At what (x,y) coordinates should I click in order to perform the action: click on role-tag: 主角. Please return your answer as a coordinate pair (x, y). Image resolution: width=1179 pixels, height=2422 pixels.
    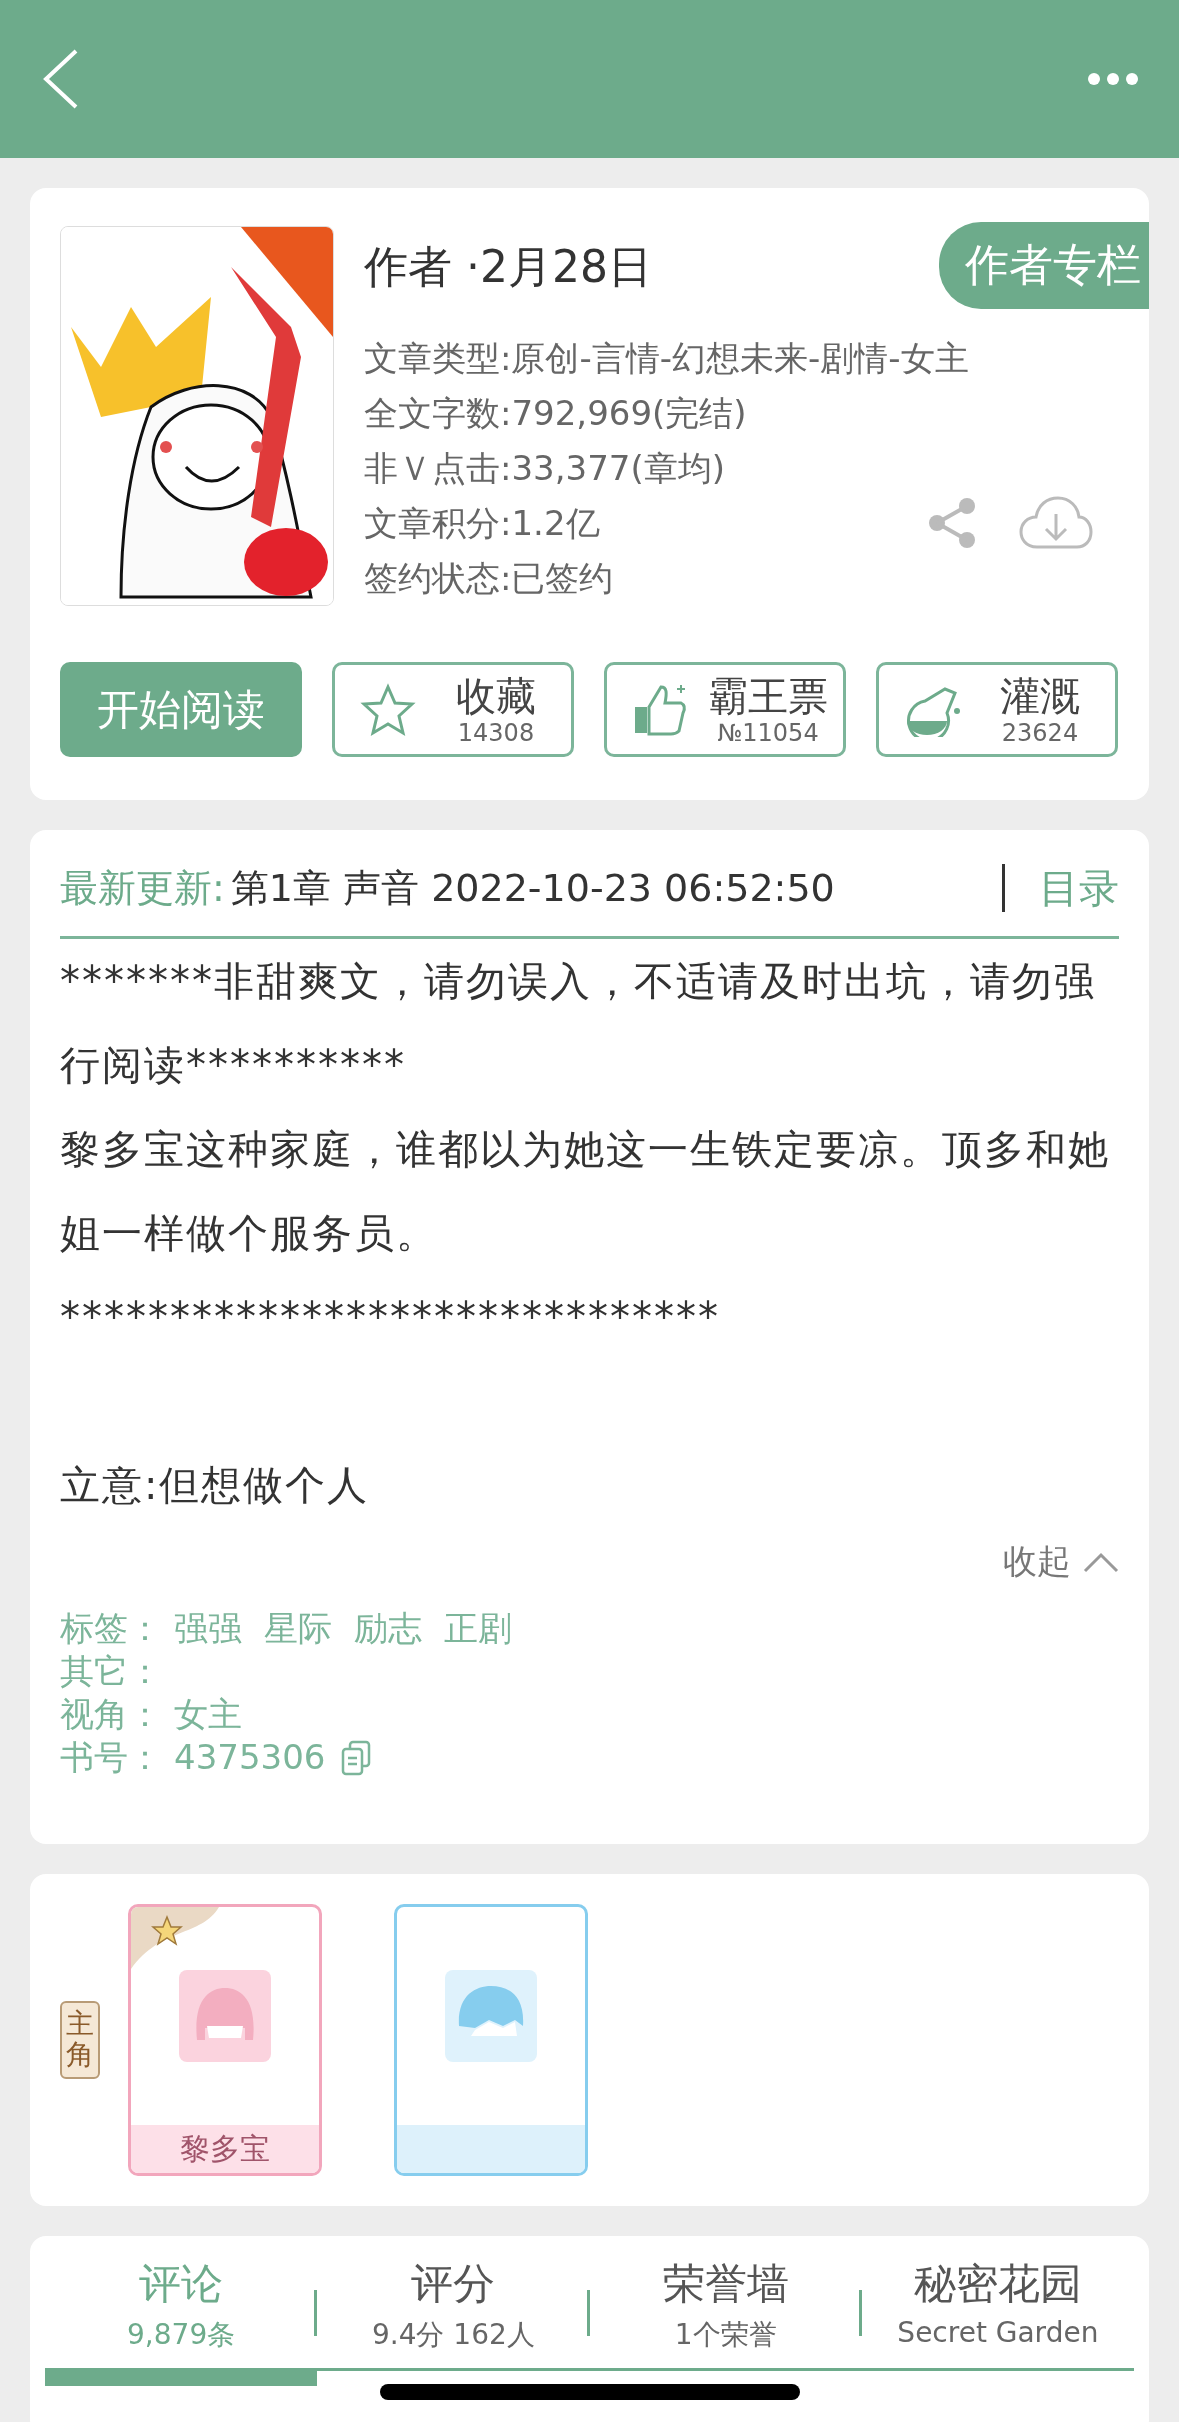
    Looking at the image, I should click on (80, 2040).